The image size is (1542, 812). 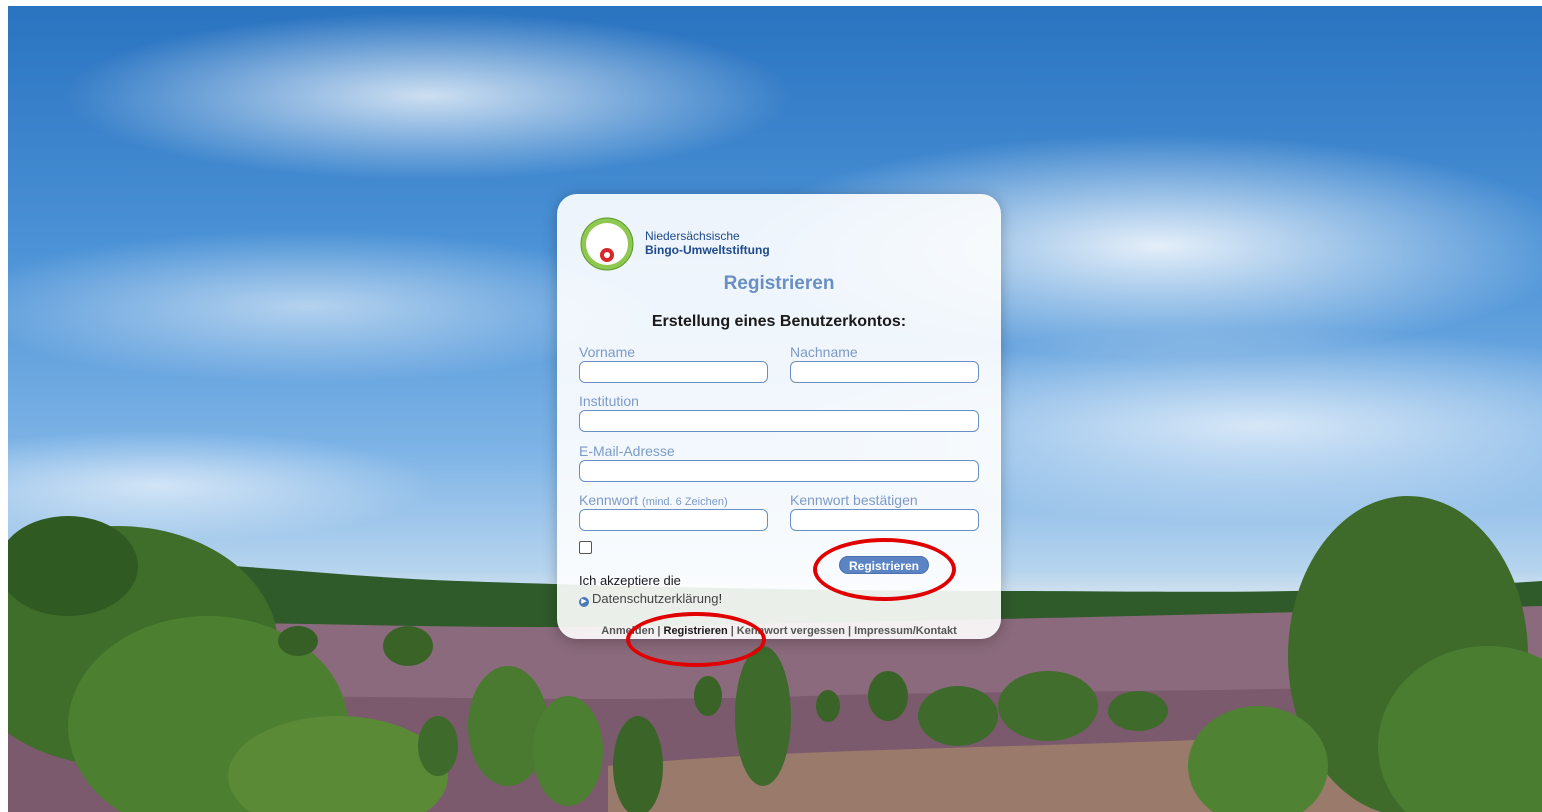 I want to click on privacy-link-container: ▶ Datenschutzerklärung!, so click(x=650, y=599).